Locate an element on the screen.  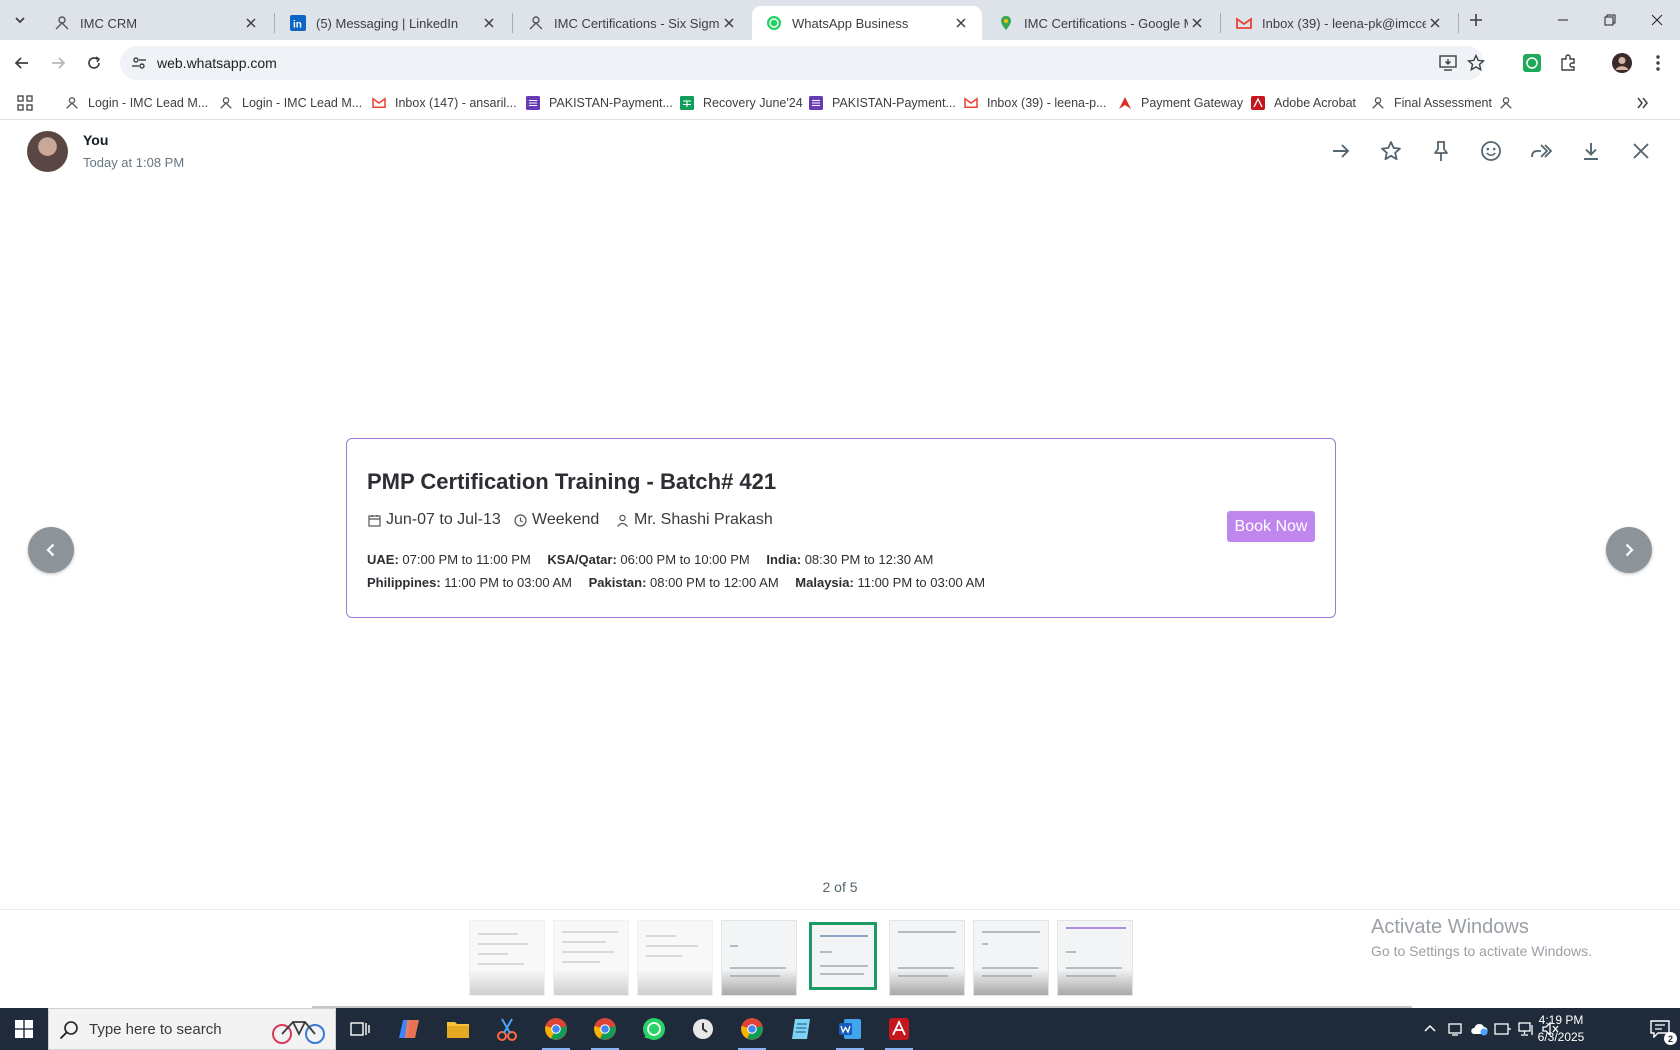
bookmark-label: Adobe Acrobat is located at coordinates (1315, 103).